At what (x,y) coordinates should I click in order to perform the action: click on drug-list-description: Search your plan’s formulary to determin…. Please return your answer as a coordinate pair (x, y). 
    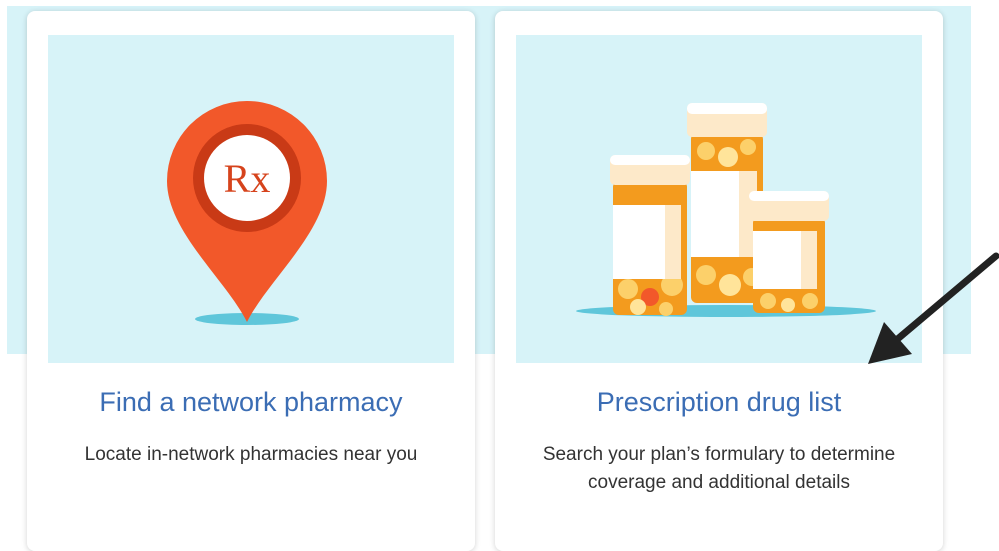
    Looking at the image, I should click on (719, 468).